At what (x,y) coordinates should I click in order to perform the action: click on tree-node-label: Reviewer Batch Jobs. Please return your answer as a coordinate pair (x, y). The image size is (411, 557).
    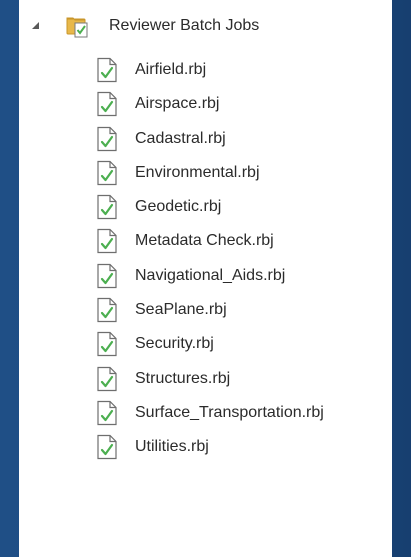
    Looking at the image, I should click on (184, 25).